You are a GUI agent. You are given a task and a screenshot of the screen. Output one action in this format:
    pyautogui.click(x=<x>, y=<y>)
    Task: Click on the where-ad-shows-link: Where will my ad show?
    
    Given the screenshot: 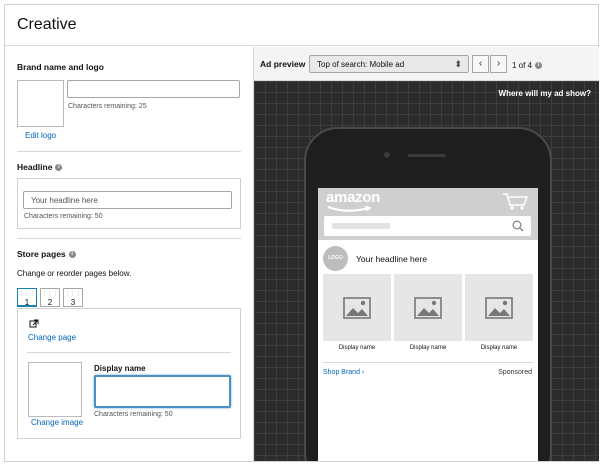 What is the action you would take?
    pyautogui.click(x=545, y=93)
    